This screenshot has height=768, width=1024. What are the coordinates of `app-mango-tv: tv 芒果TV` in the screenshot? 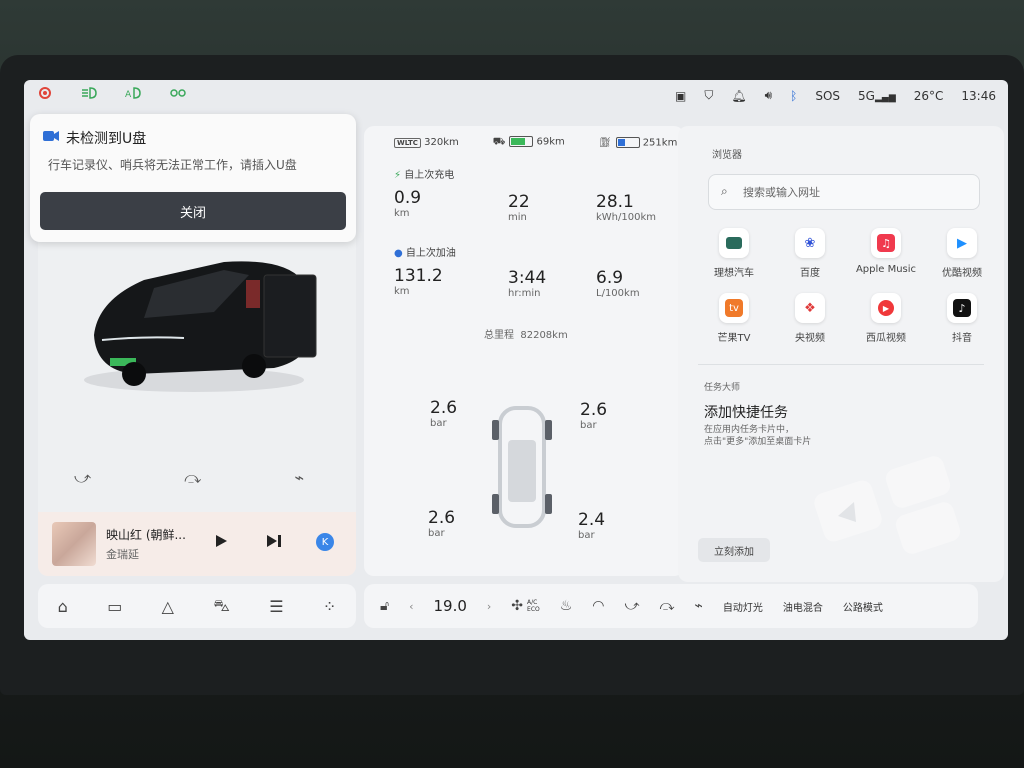 It's located at (734, 318).